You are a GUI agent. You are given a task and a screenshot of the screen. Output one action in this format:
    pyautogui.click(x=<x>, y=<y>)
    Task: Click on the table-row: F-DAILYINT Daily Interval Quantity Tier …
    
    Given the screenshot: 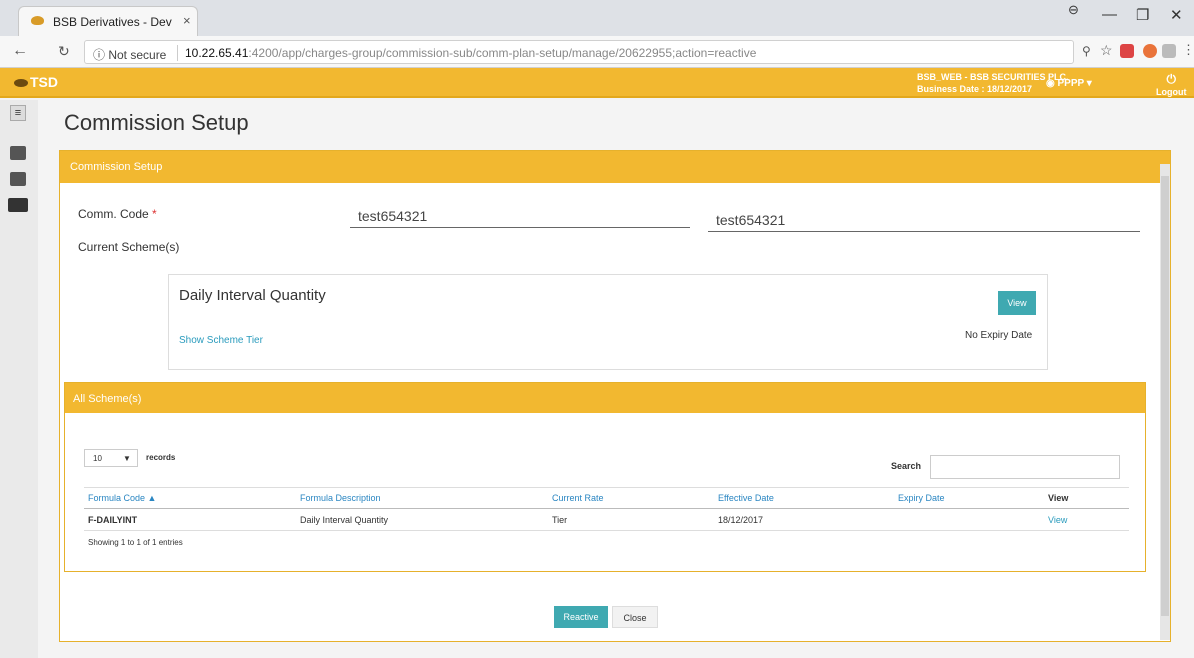 What is the action you would take?
    pyautogui.click(x=606, y=519)
    